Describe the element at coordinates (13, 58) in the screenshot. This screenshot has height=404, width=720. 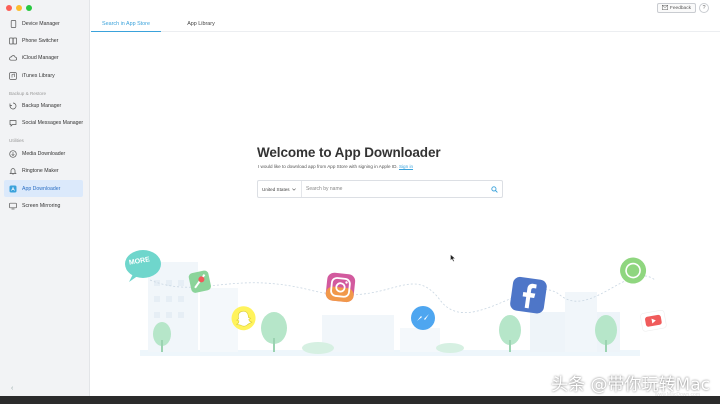
I see `cloud-icon` at that location.